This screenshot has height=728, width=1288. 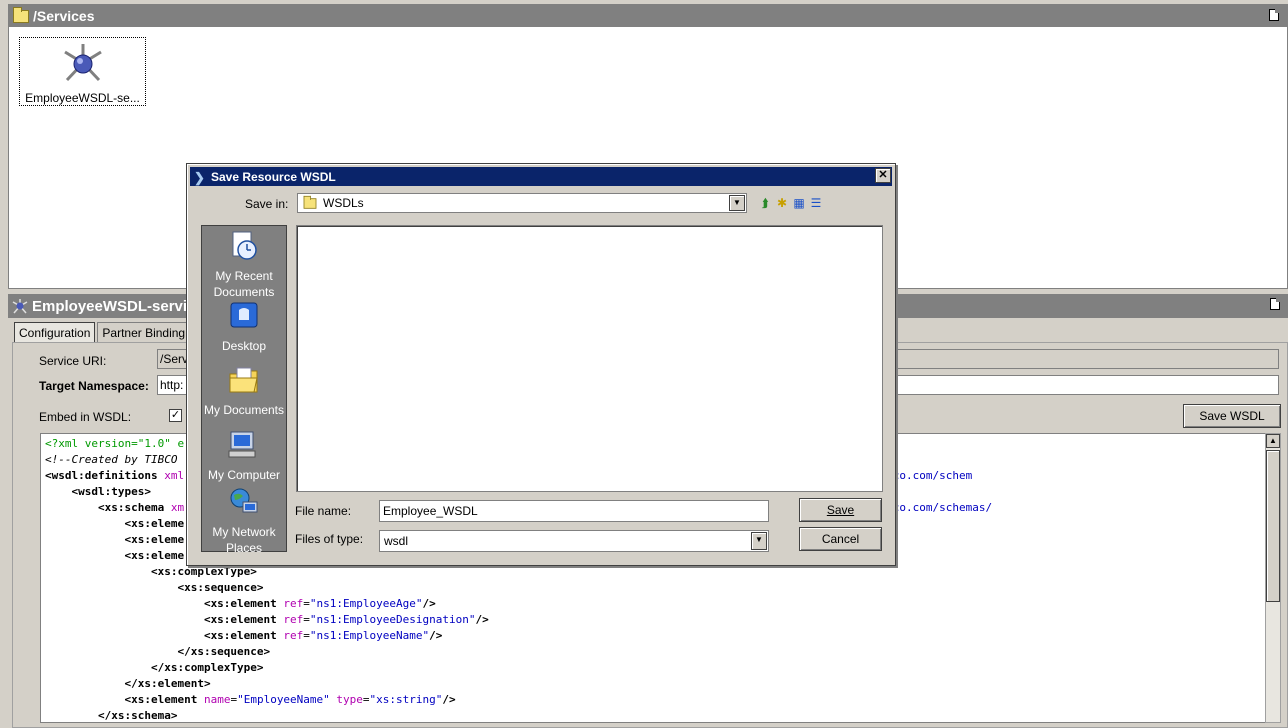 I want to click on save-button-label: Save, so click(x=840, y=510).